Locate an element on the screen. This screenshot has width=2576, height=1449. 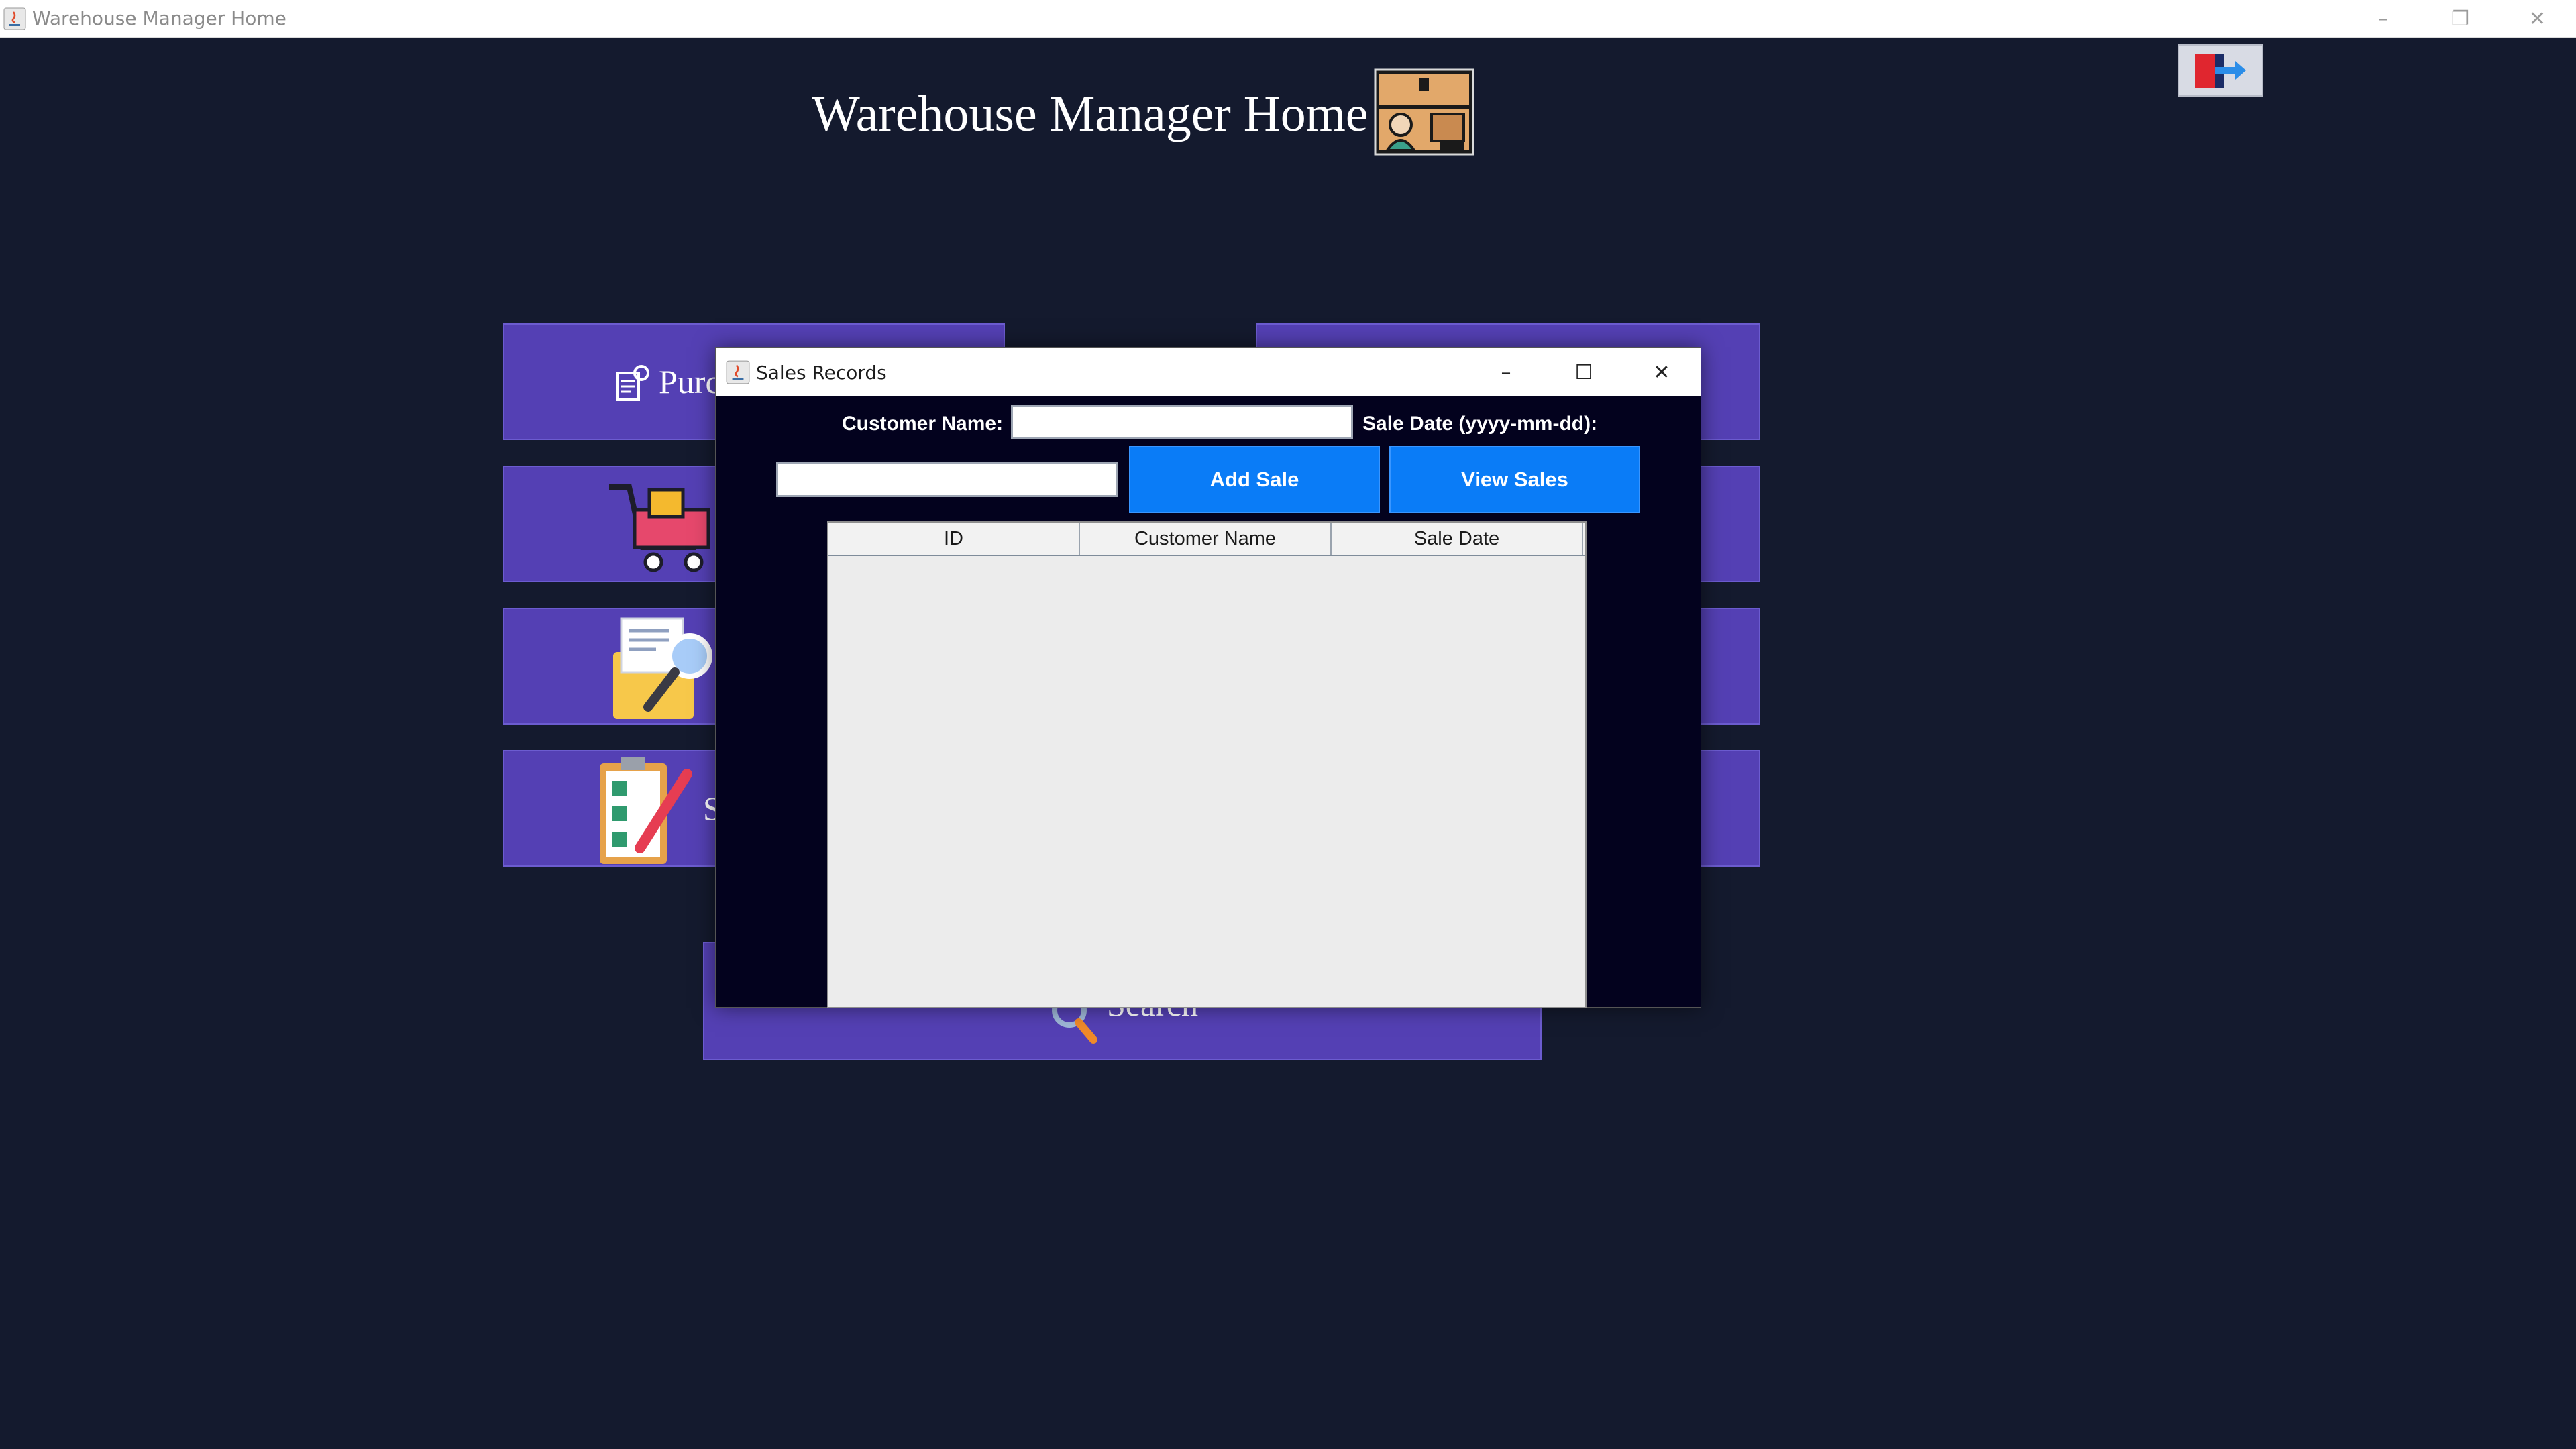
dialog-title: Sales Records is located at coordinates (821, 372).